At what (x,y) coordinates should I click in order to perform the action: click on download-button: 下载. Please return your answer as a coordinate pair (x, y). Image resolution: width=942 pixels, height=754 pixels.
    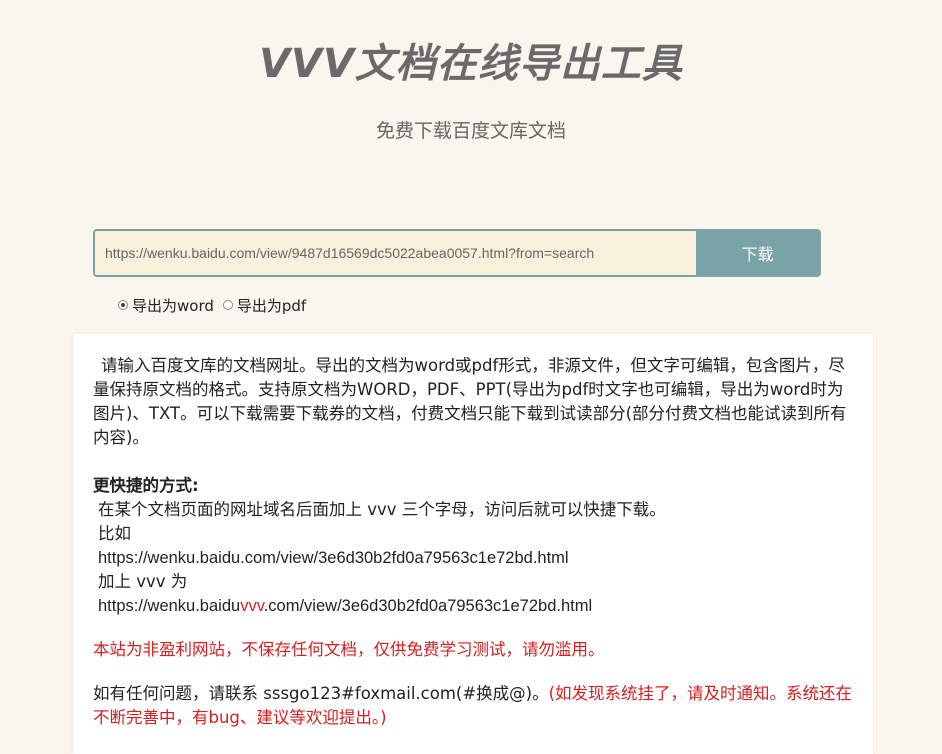
    Looking at the image, I should click on (757, 253).